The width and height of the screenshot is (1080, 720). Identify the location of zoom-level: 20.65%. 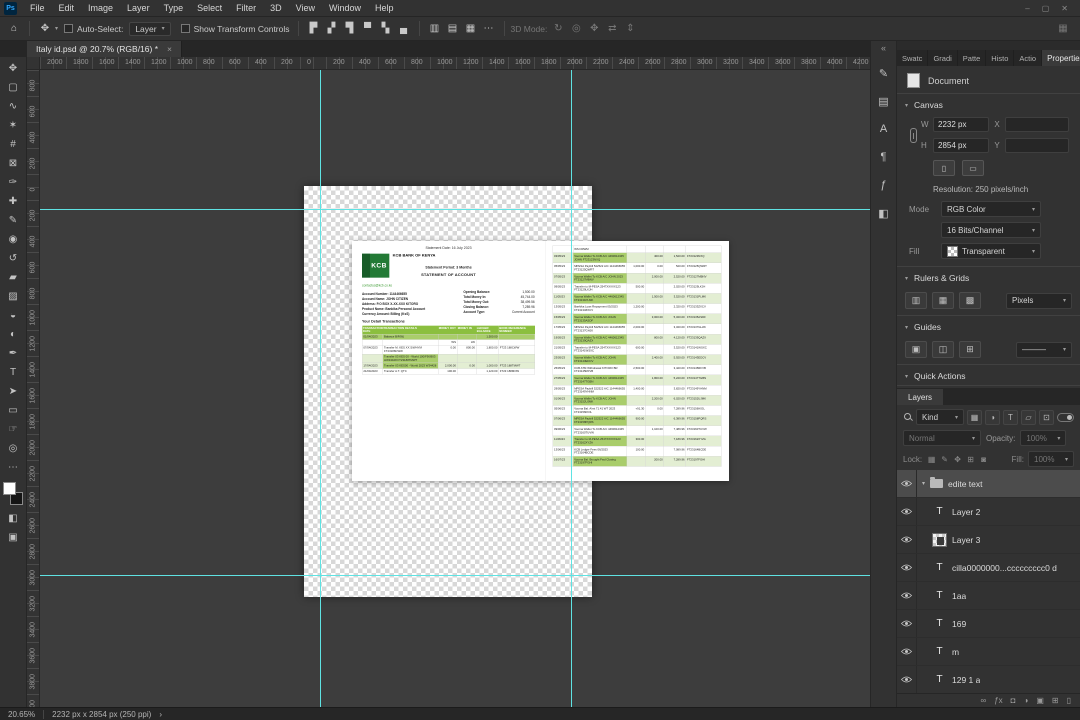
(21, 714).